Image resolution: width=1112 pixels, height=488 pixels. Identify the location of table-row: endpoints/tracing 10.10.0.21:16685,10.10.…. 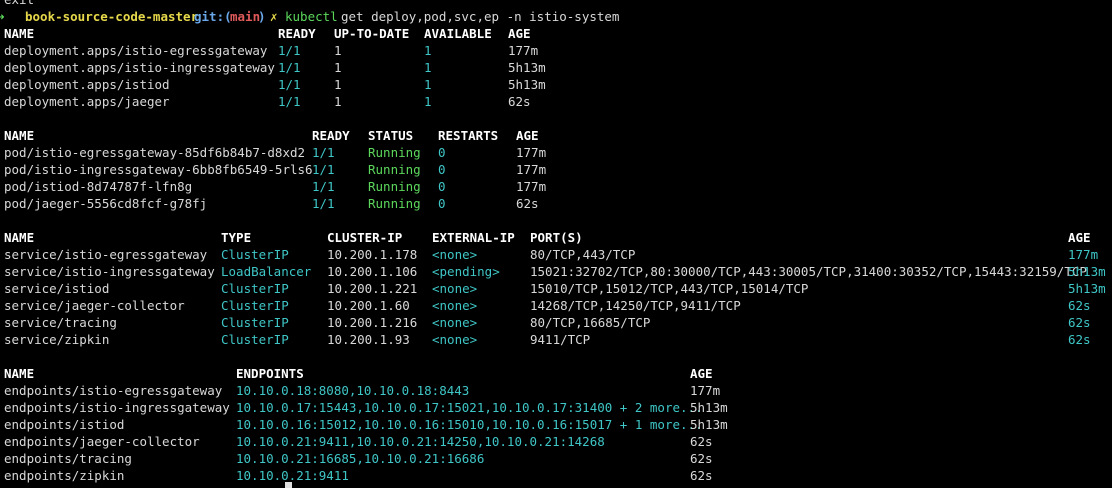
(556, 458).